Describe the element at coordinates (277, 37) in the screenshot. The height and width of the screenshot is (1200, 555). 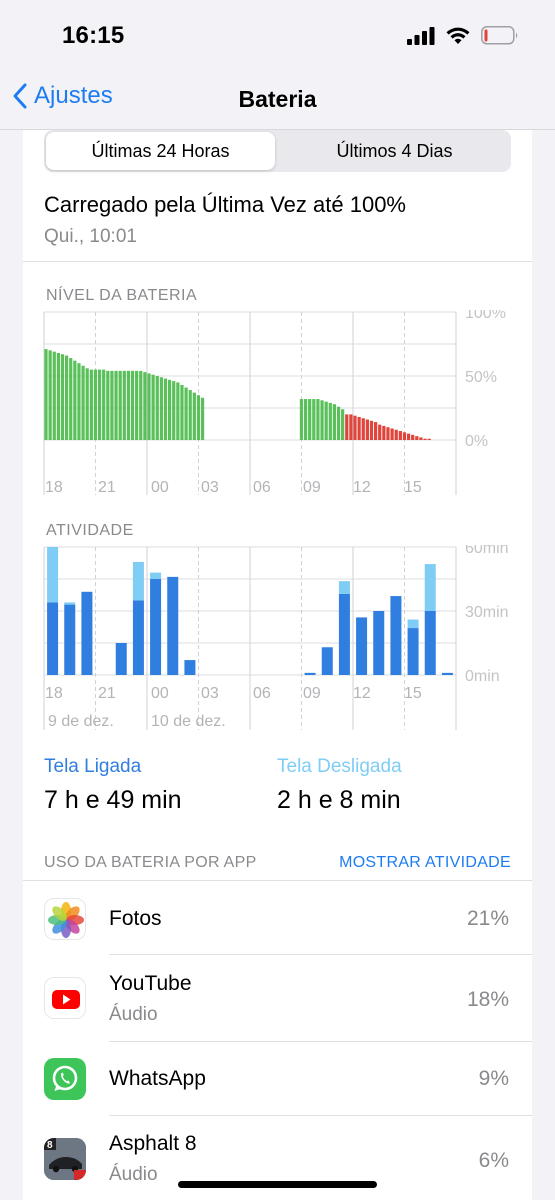
I see `status-bar: 16:15` at that location.